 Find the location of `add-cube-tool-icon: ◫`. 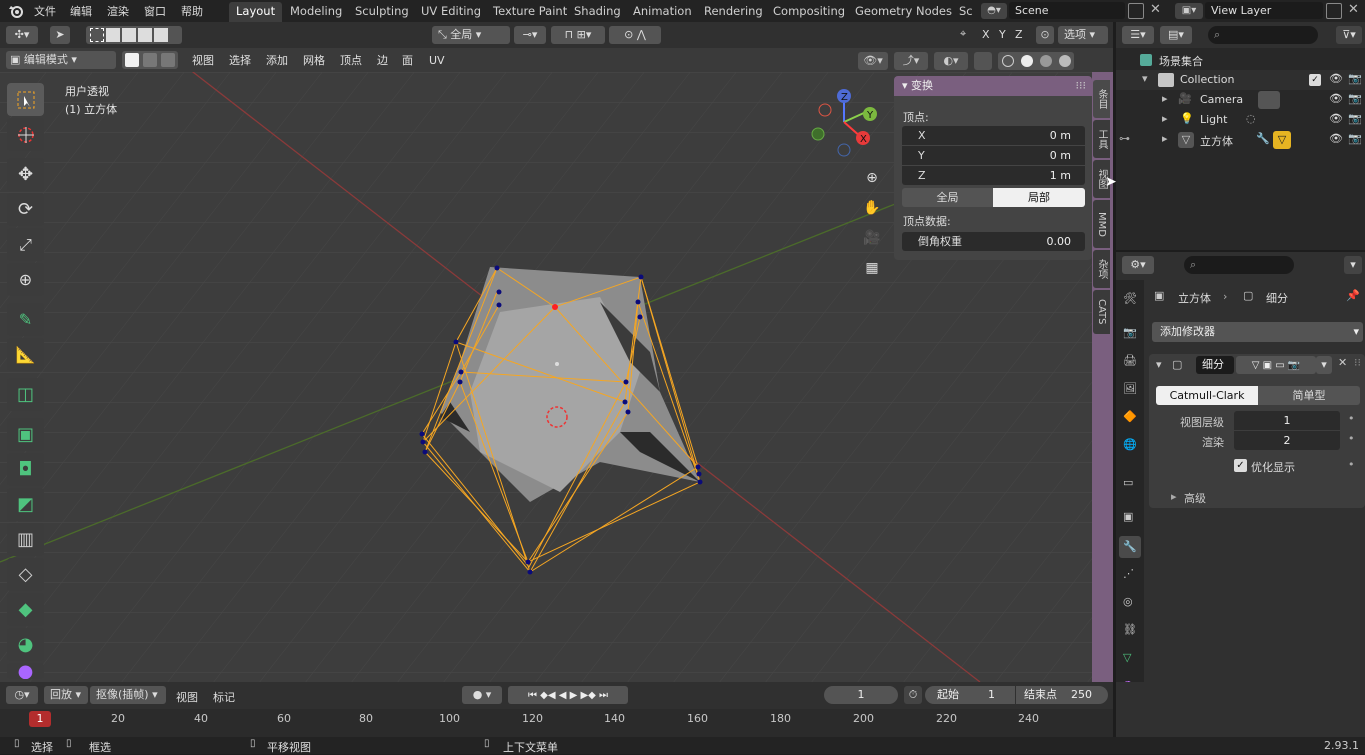

add-cube-tool-icon: ◫ is located at coordinates (25, 394).